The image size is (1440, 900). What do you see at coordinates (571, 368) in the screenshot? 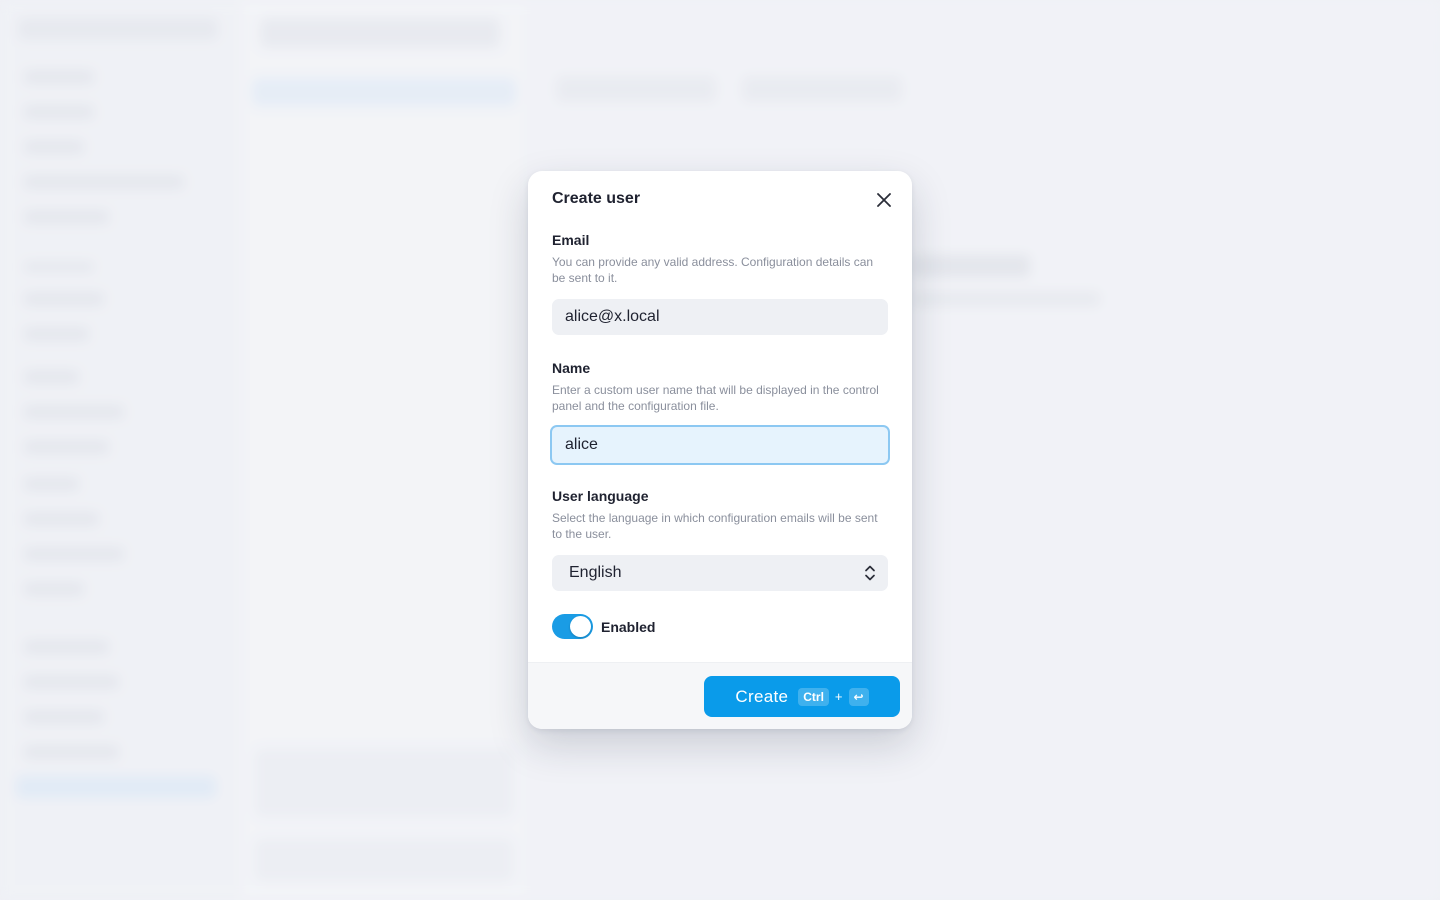
I see `name-label: Name` at bounding box center [571, 368].